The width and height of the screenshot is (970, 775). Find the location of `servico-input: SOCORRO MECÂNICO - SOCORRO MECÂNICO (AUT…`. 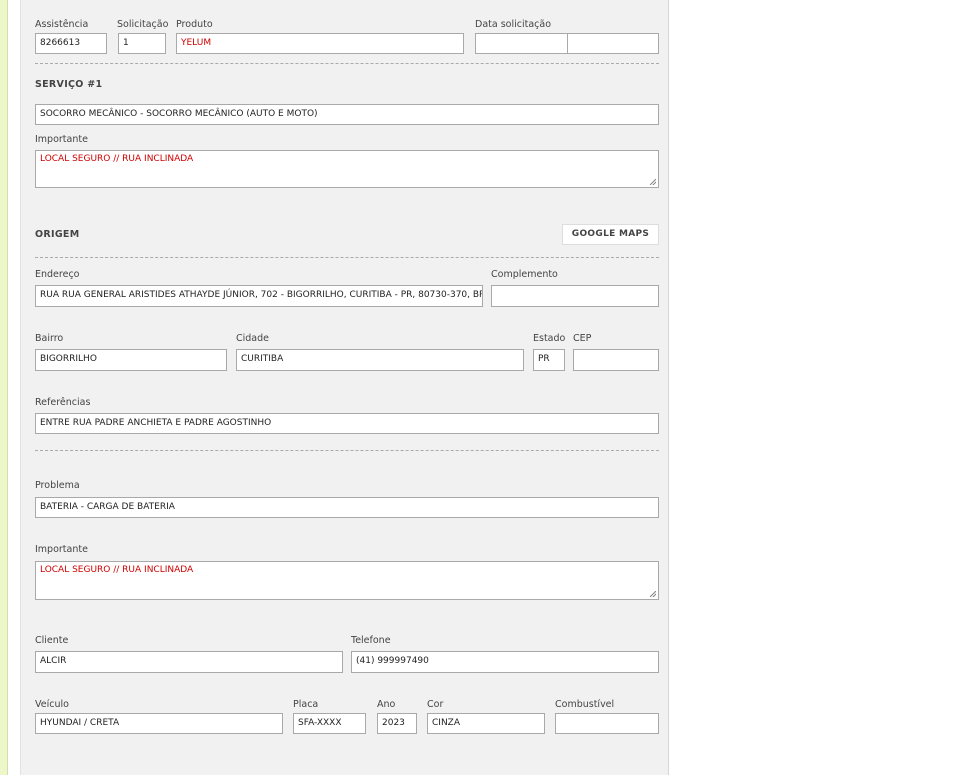

servico-input: SOCORRO MECÂNICO - SOCORRO MECÂNICO (AUT… is located at coordinates (347, 114).